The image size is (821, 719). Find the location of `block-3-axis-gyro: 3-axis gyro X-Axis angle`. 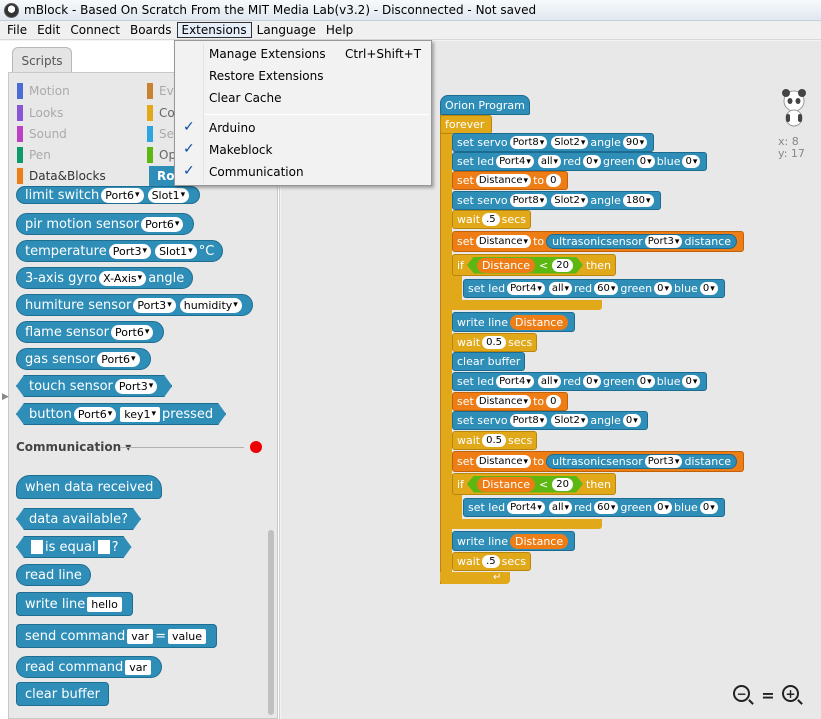

block-3-axis-gyro: 3-axis gyro X-Axis angle is located at coordinates (105, 278).